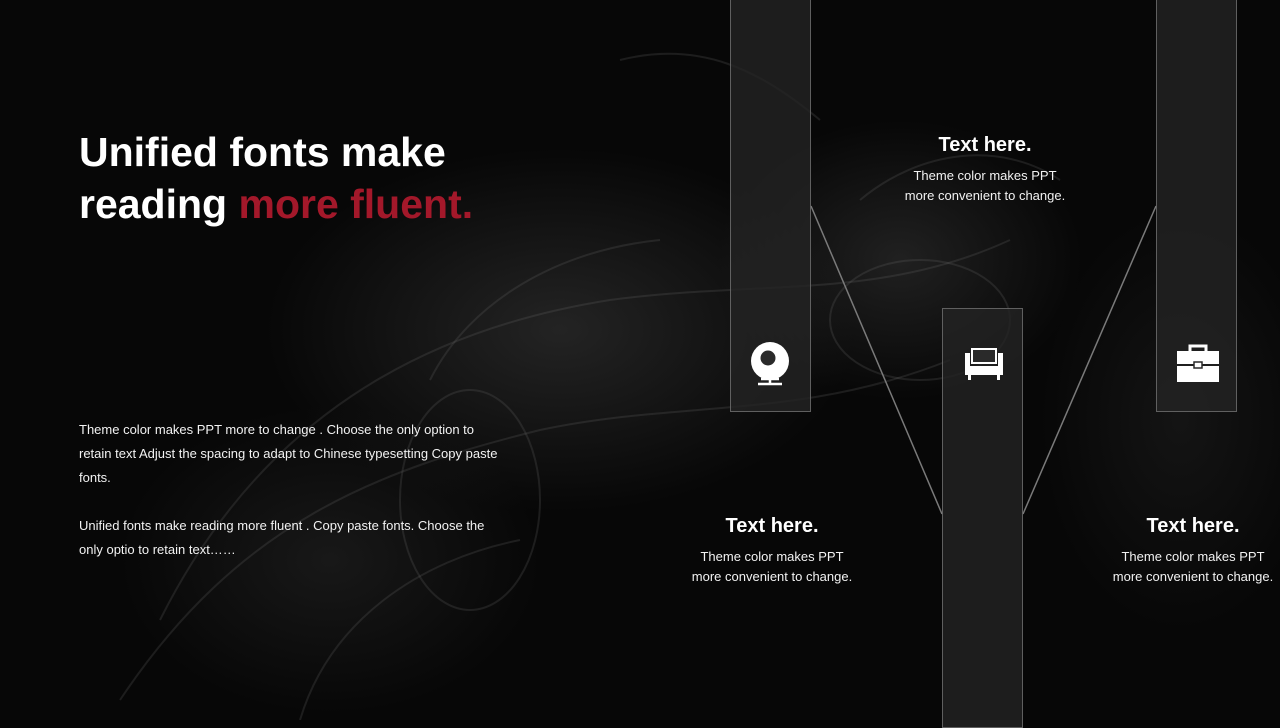 This screenshot has height=728, width=1280. I want to click on feature-title-1: Text here., so click(985, 145).